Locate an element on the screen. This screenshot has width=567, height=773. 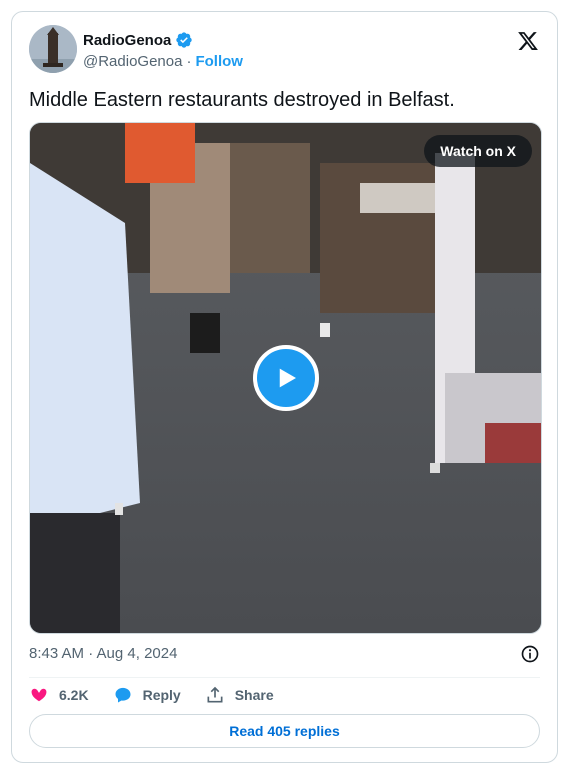
verified-badge-icon is located at coordinates (184, 40).